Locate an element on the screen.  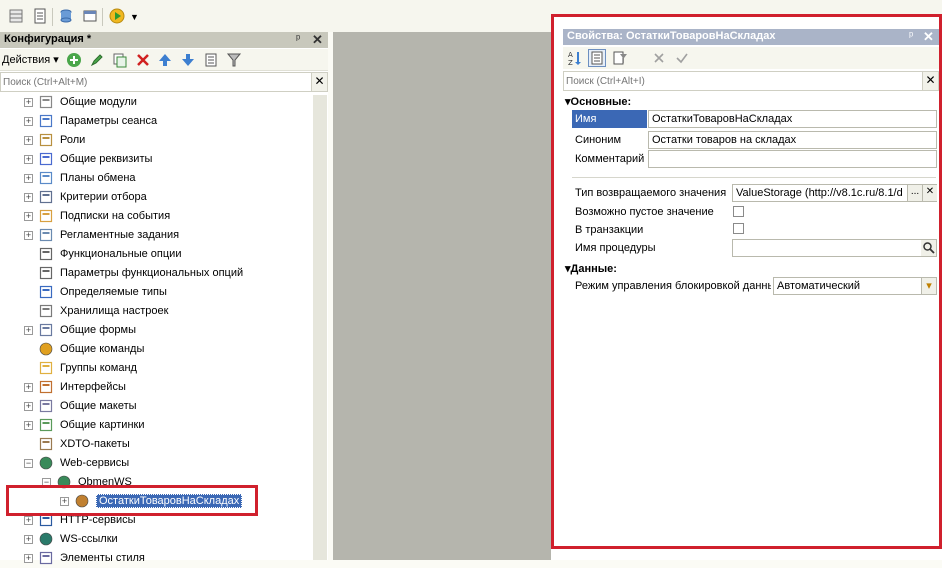
database-icon is located at coordinates (66, 16).